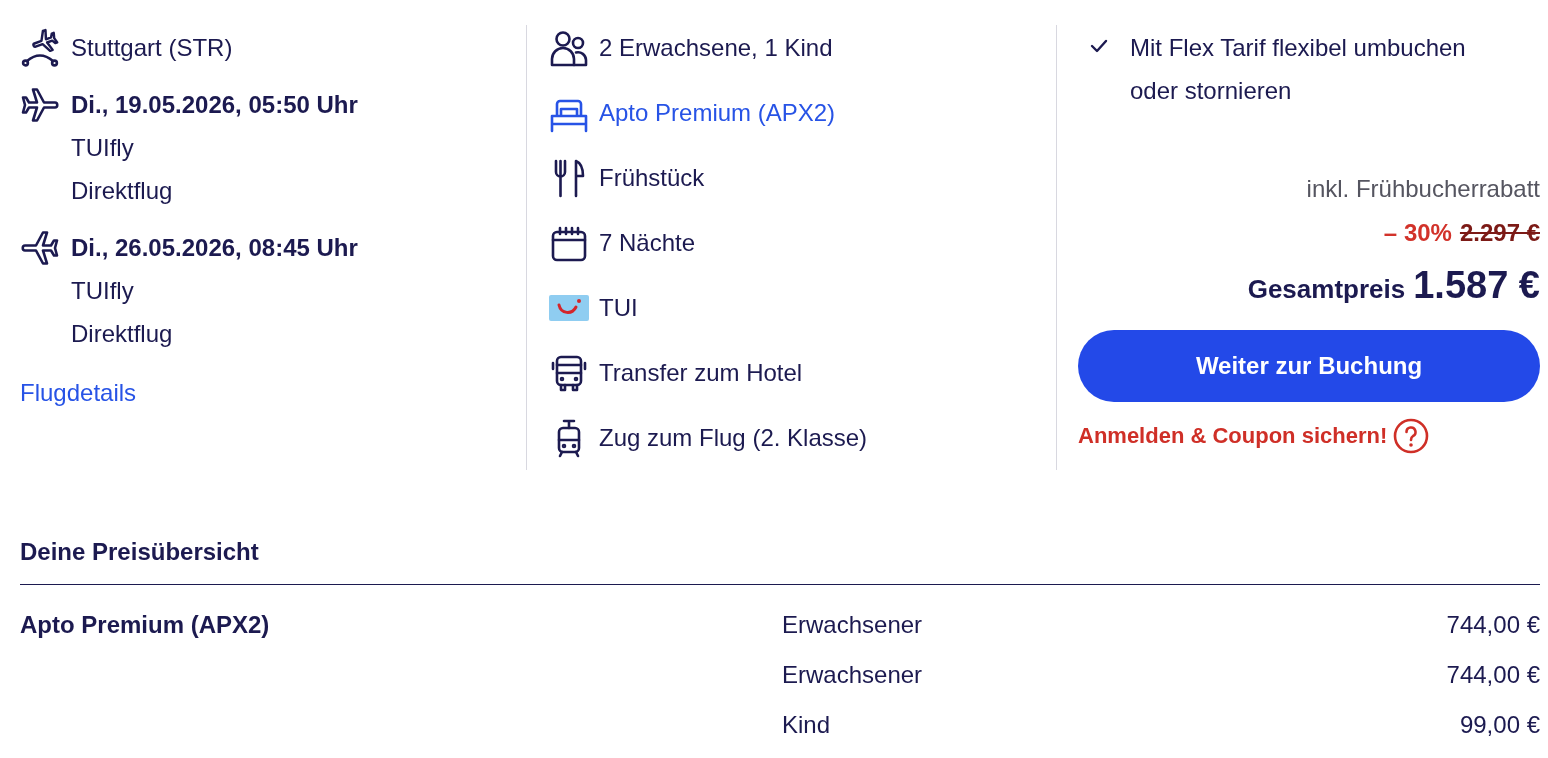  What do you see at coordinates (152, 47) in the screenshot?
I see `airport-name: Stuttgart (STR)` at bounding box center [152, 47].